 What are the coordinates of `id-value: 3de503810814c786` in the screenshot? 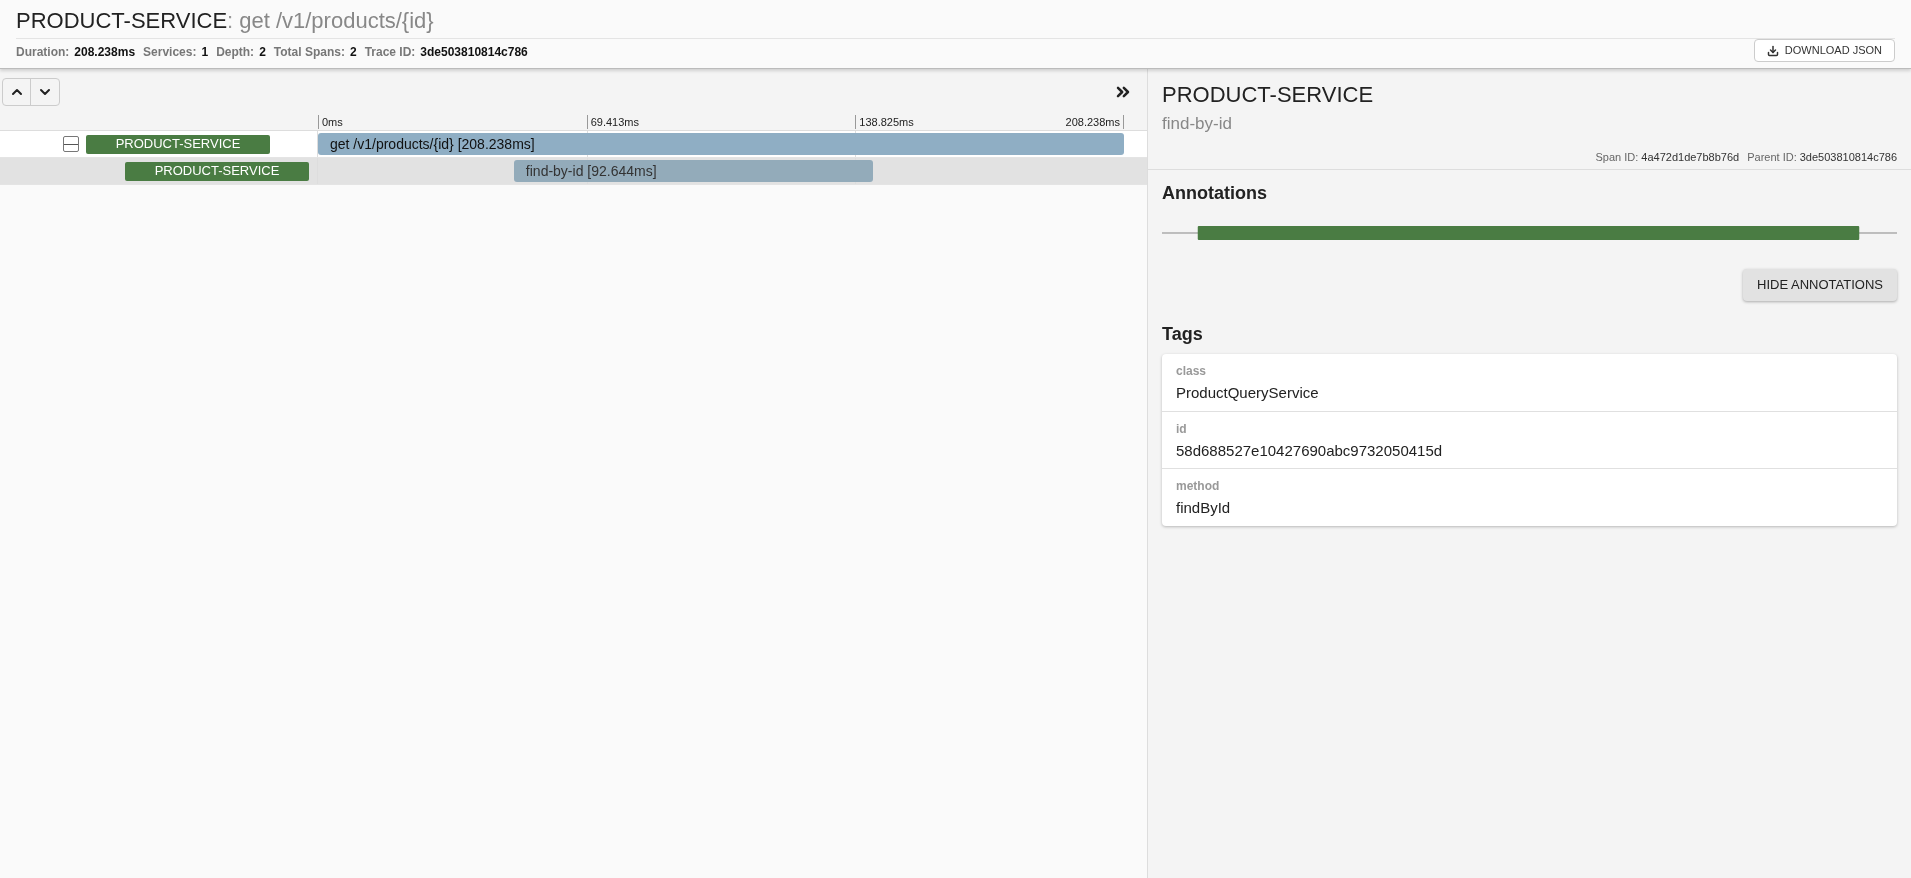 It's located at (1848, 157).